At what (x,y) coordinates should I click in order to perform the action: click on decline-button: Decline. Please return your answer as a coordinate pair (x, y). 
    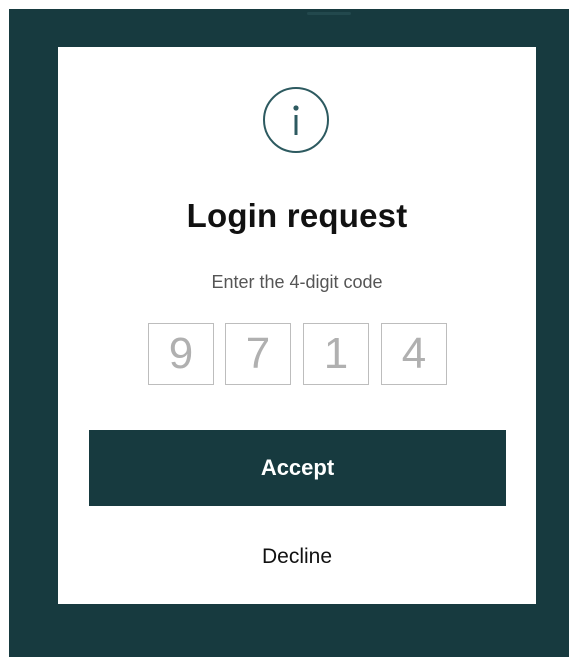
    Looking at the image, I should click on (297, 557).